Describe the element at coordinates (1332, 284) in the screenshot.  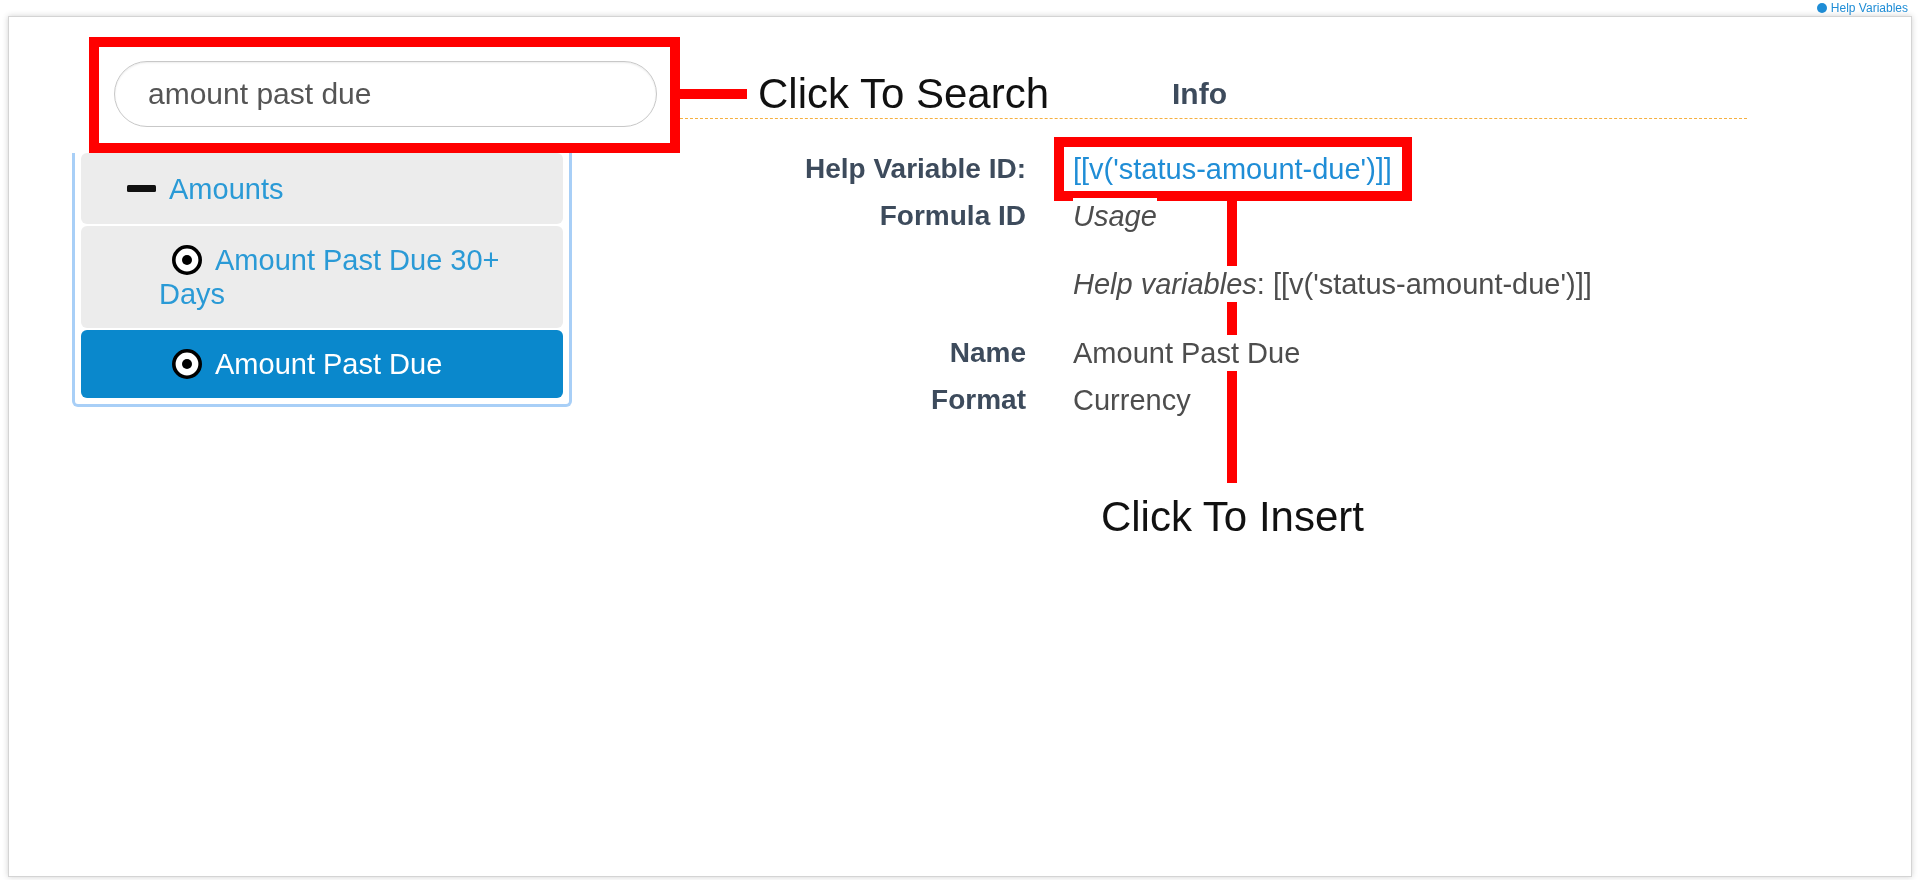
I see `help-text: Help variables: [[v('status-amount-due')]]` at that location.